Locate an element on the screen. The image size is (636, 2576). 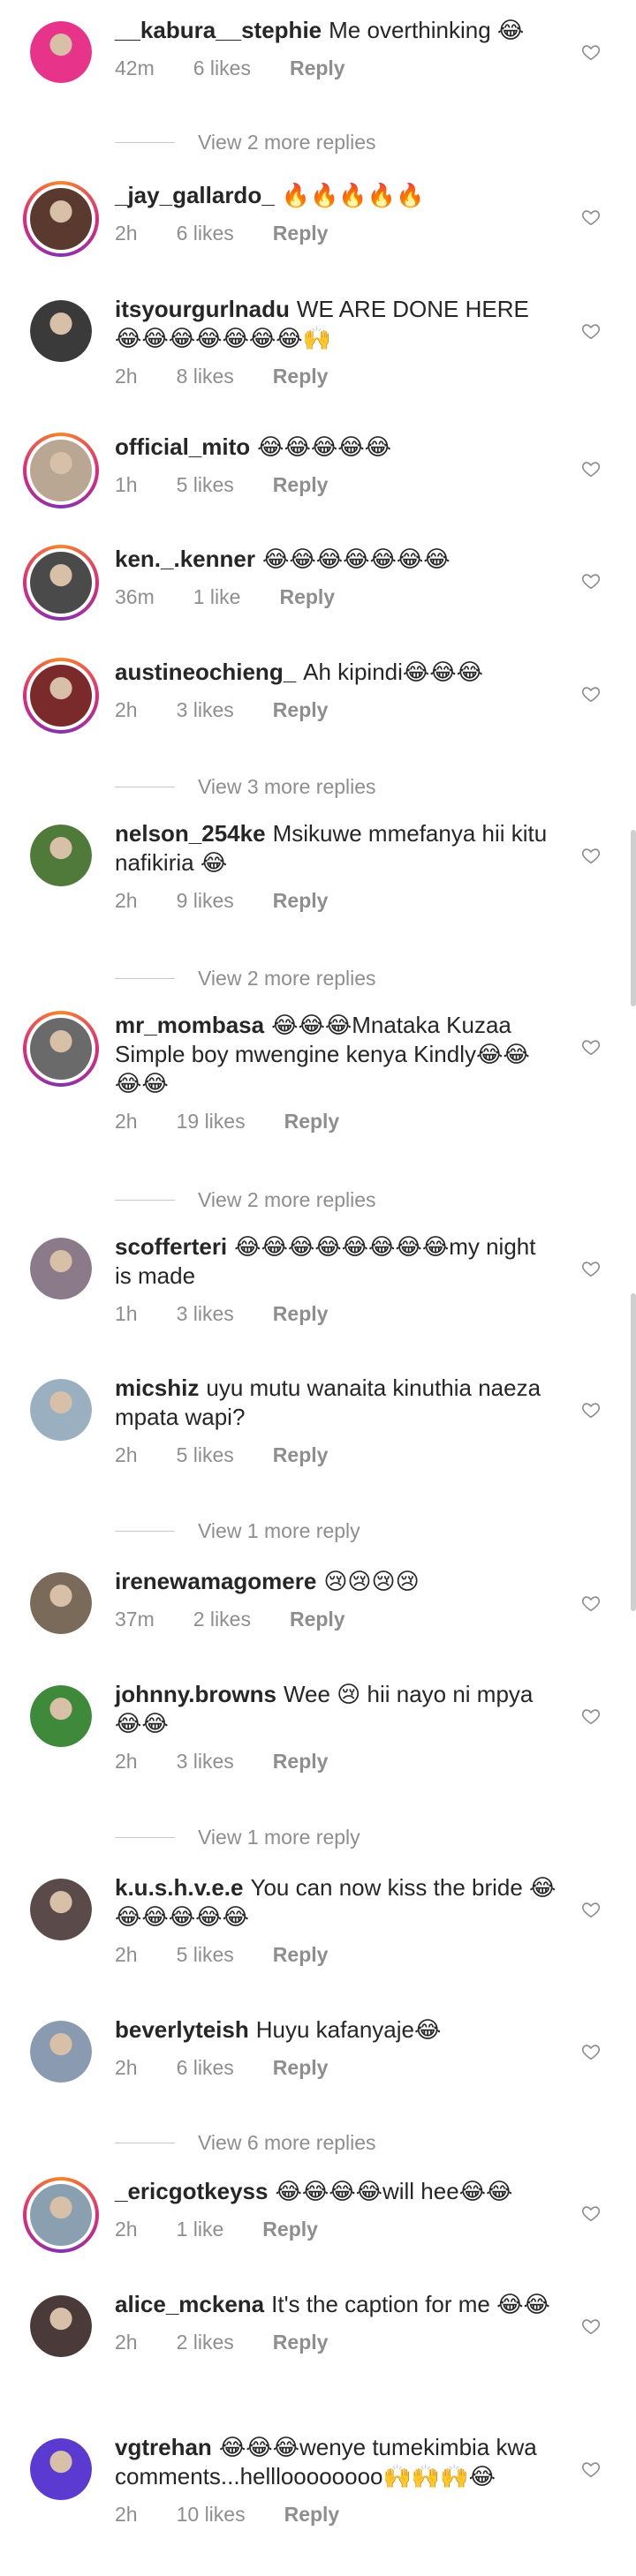
username-link: beverlyteish is located at coordinates (182, 2030).